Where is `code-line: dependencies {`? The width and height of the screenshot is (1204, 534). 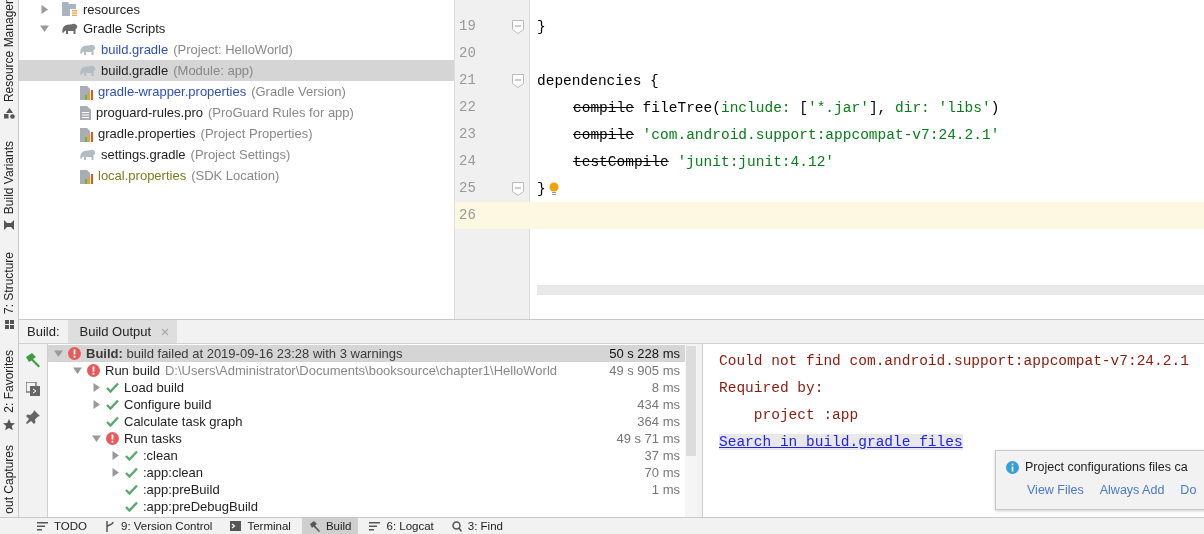
code-line: dependencies { is located at coordinates (598, 80).